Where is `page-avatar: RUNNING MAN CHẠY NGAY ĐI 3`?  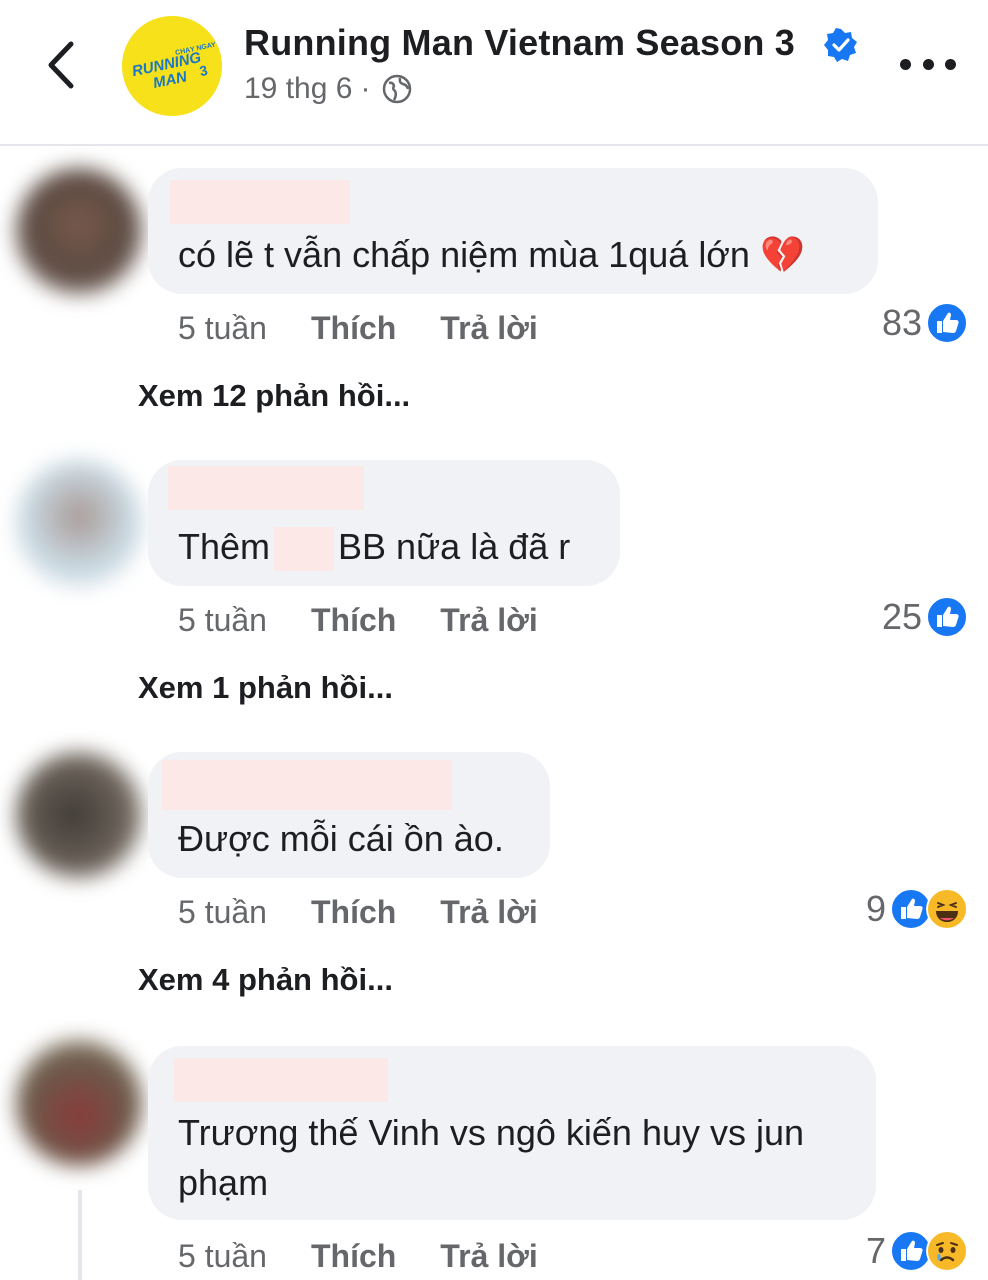
page-avatar: RUNNING MAN CHẠY NGAY ĐI 3 is located at coordinates (172, 66).